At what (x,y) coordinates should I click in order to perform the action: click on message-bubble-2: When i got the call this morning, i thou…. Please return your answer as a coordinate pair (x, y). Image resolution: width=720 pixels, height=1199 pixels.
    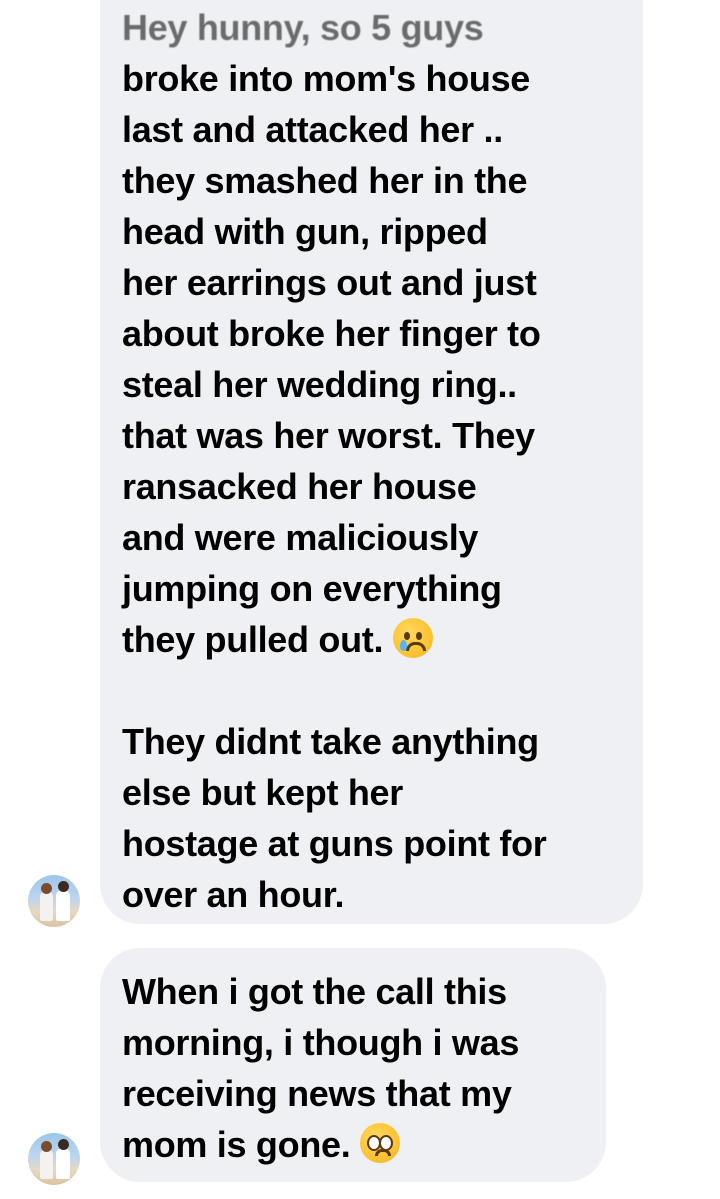
    Looking at the image, I should click on (353, 1065).